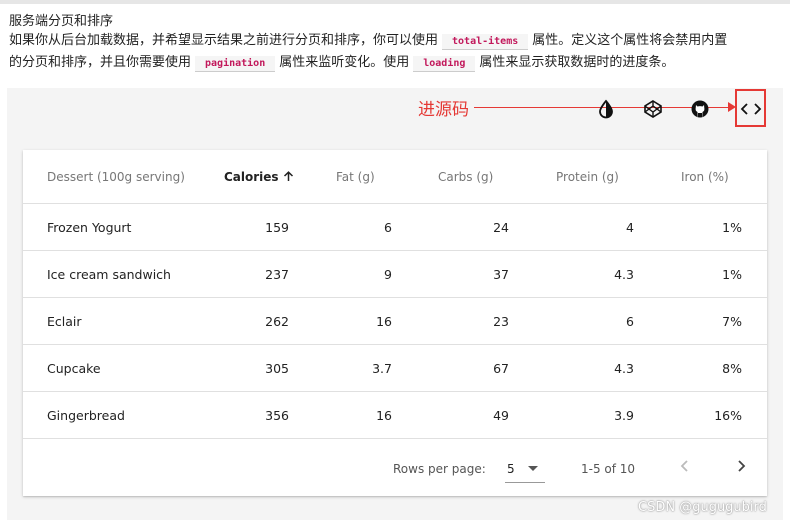 The image size is (790, 526). Describe the element at coordinates (395, 274) in the screenshot. I see `table-row: Ice cream sandwich 237 9 37 4.3 1%` at that location.